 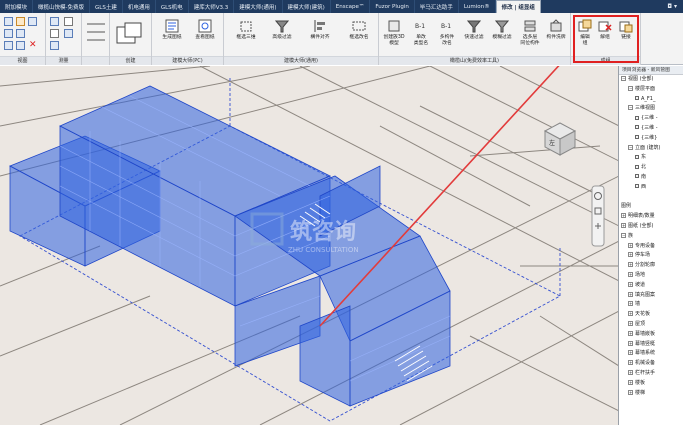 I want to click on ribbon-tab: 建库大师V3.3, so click(x=212, y=6).